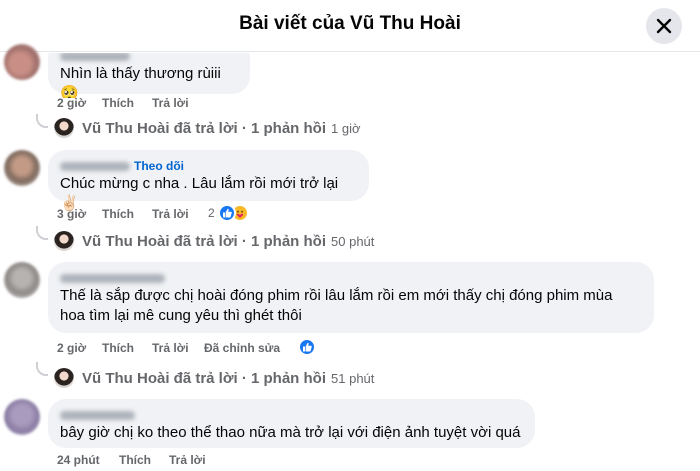 The height and width of the screenshot is (471, 700). Describe the element at coordinates (346, 128) in the screenshot. I see `reply-time: 1 giờ` at that location.